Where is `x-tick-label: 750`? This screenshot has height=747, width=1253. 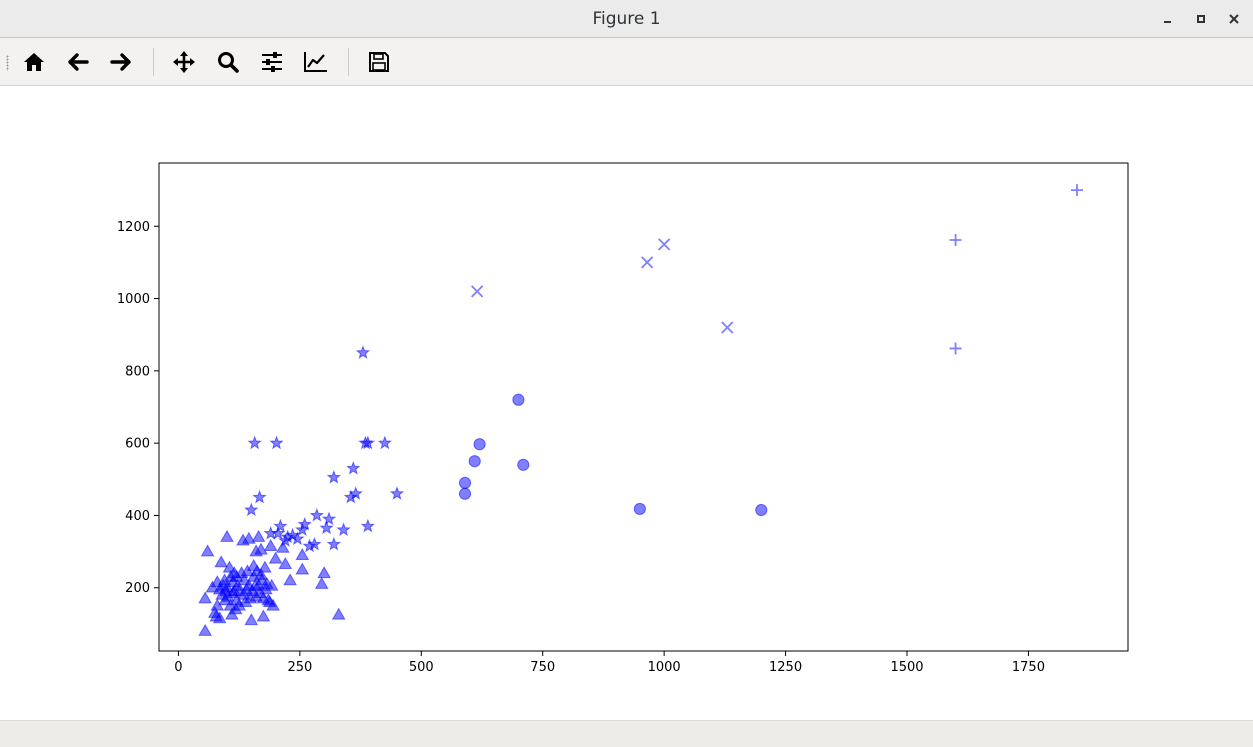
x-tick-label: 750 is located at coordinates (542, 667).